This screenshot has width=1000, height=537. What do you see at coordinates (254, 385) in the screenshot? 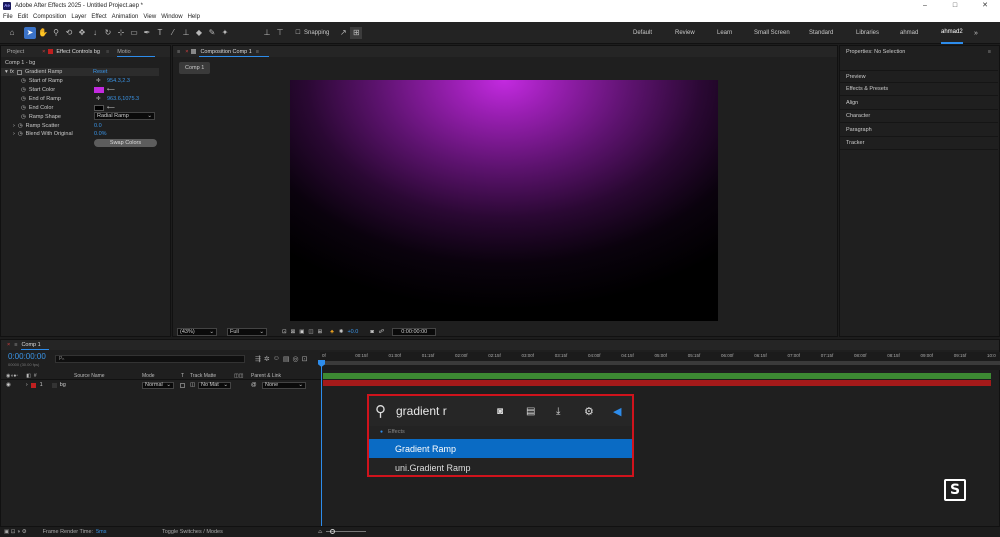
I see `pickwhip-icon: @` at bounding box center [254, 385].